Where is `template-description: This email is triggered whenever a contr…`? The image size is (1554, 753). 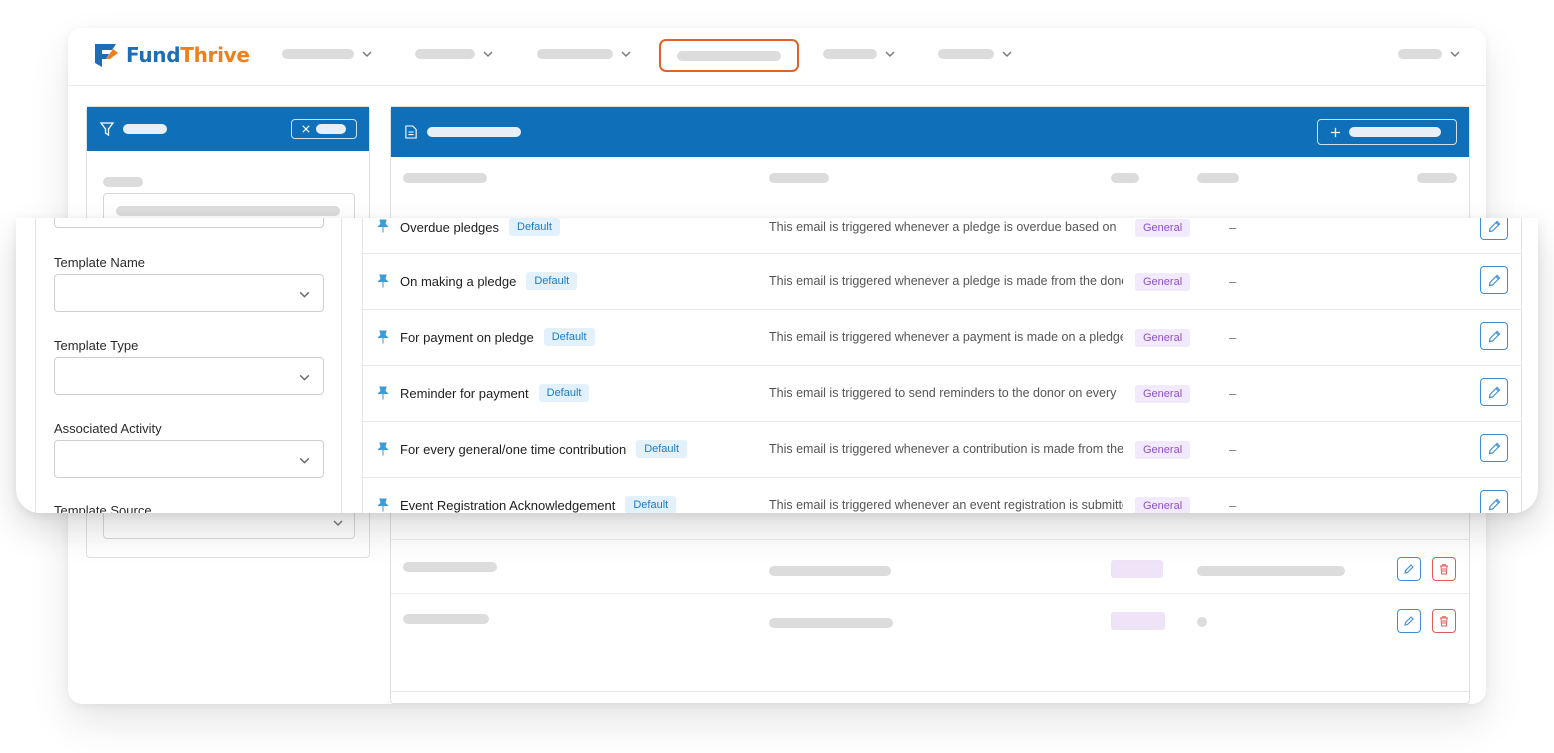 template-description: This email is triggered whenever a contr… is located at coordinates (946, 449).